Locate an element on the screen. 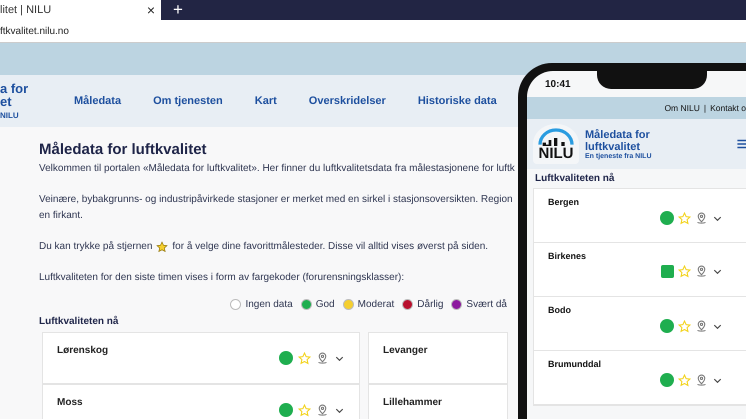  intro-paragraph: Du kan trykke på stjernen is located at coordinates (95, 247).